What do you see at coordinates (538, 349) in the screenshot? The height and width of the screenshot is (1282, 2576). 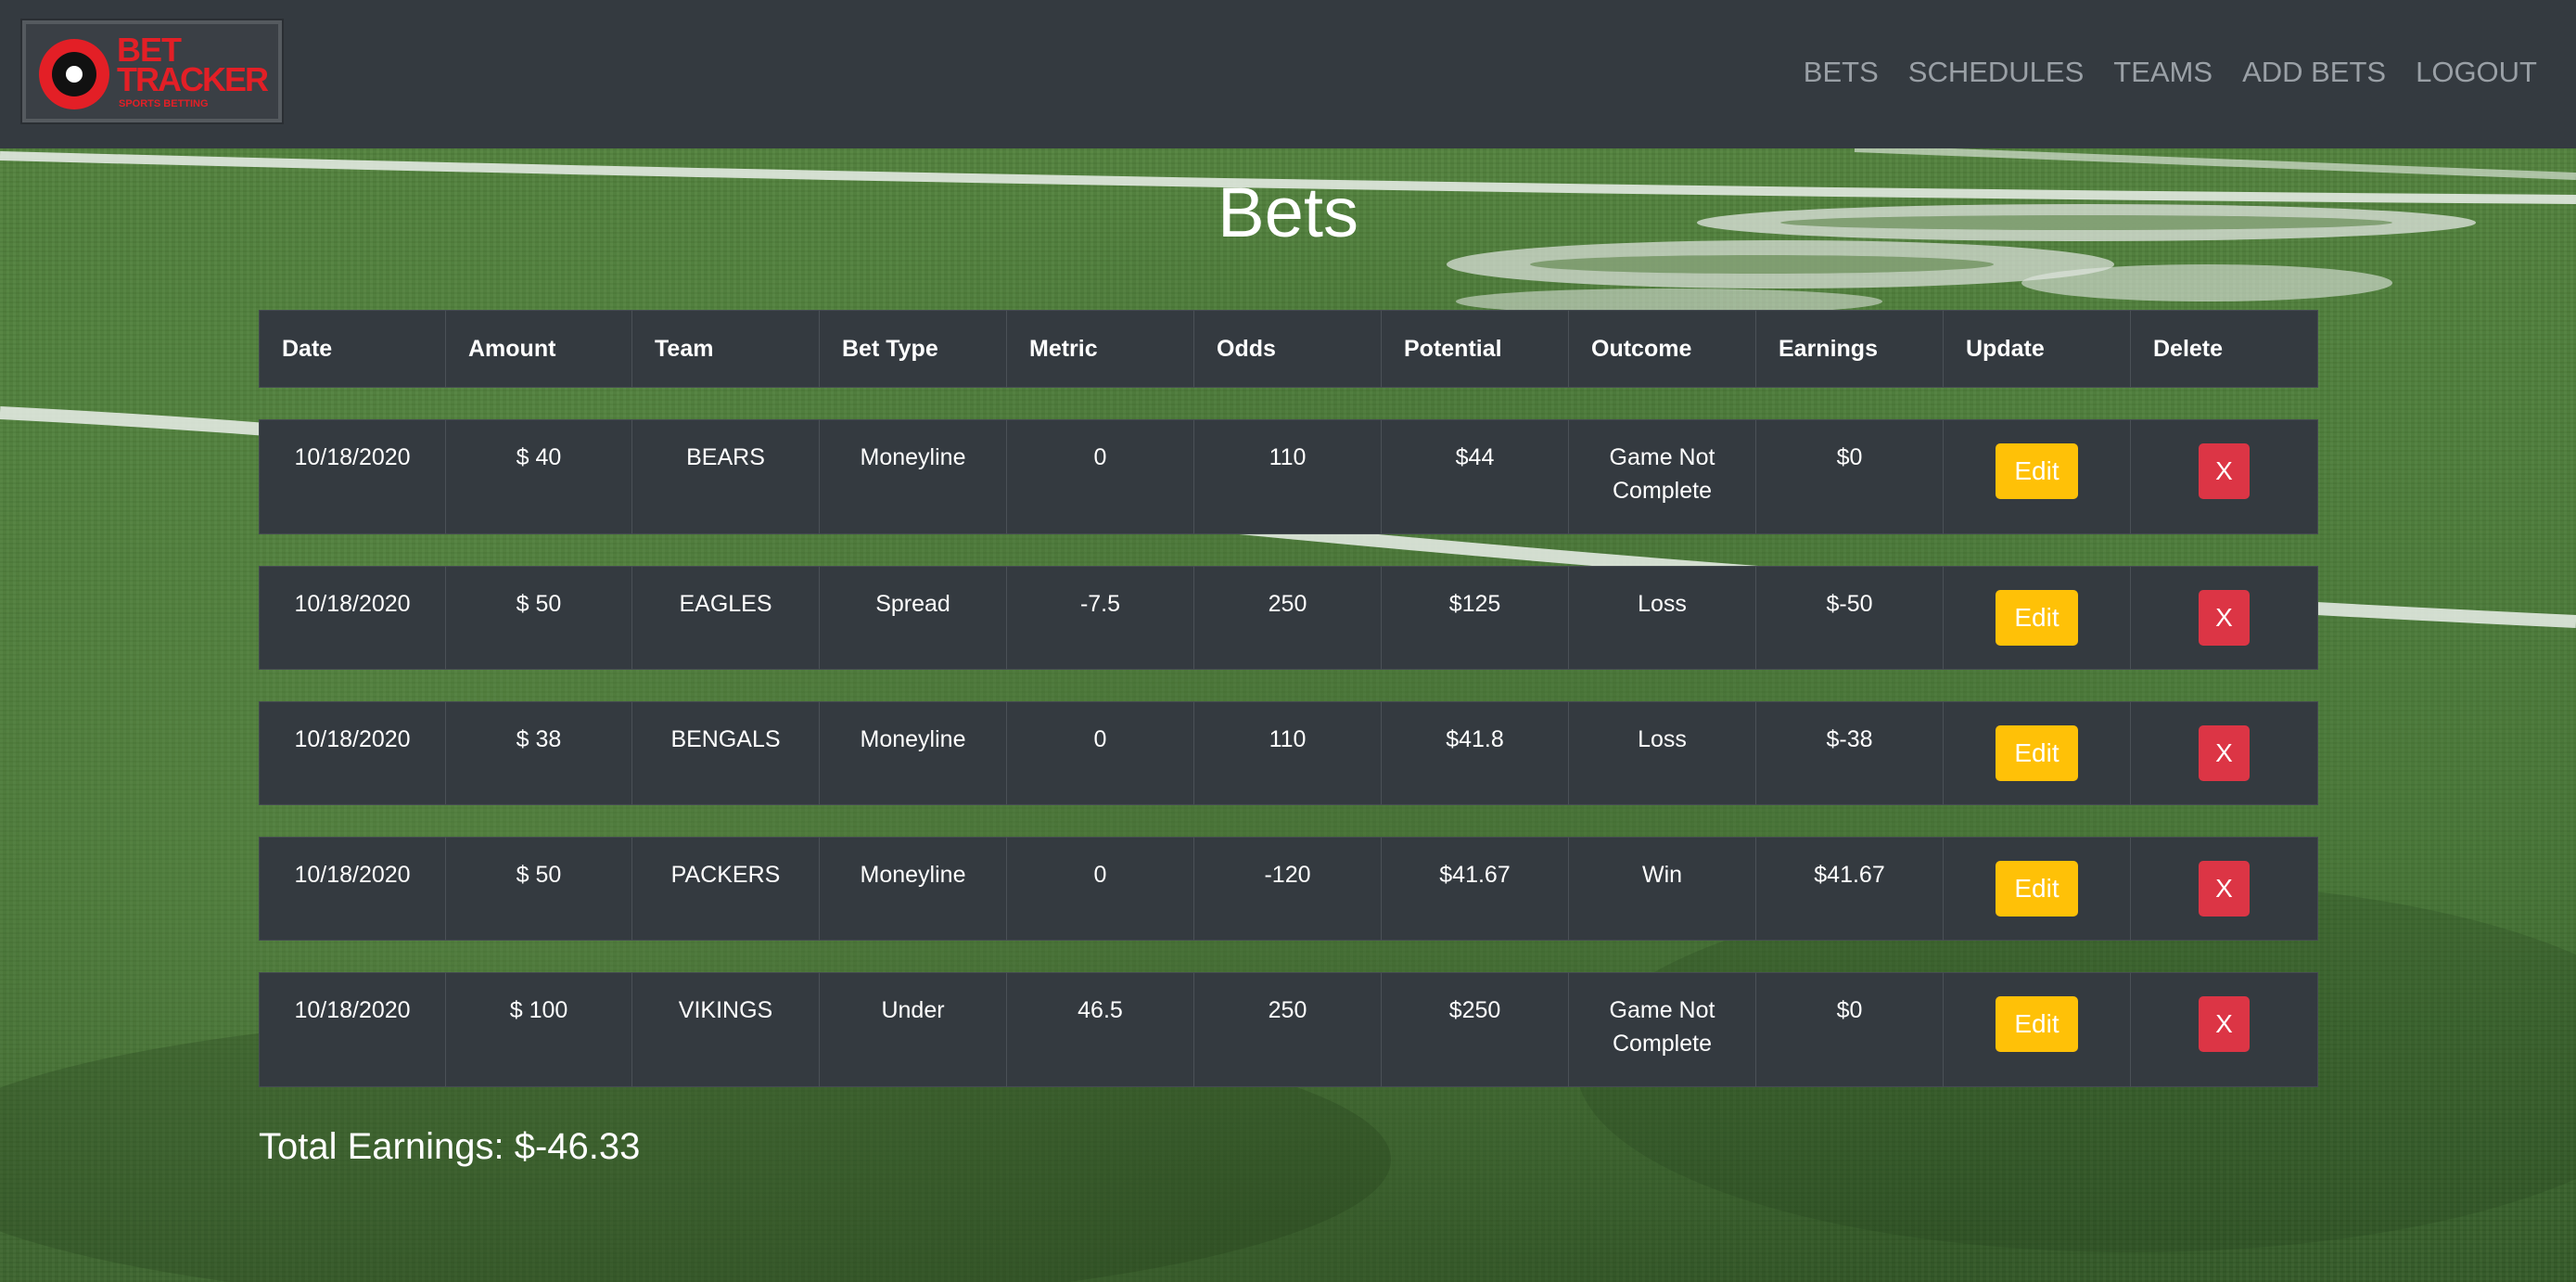 I see `header-amount: Amount` at bounding box center [538, 349].